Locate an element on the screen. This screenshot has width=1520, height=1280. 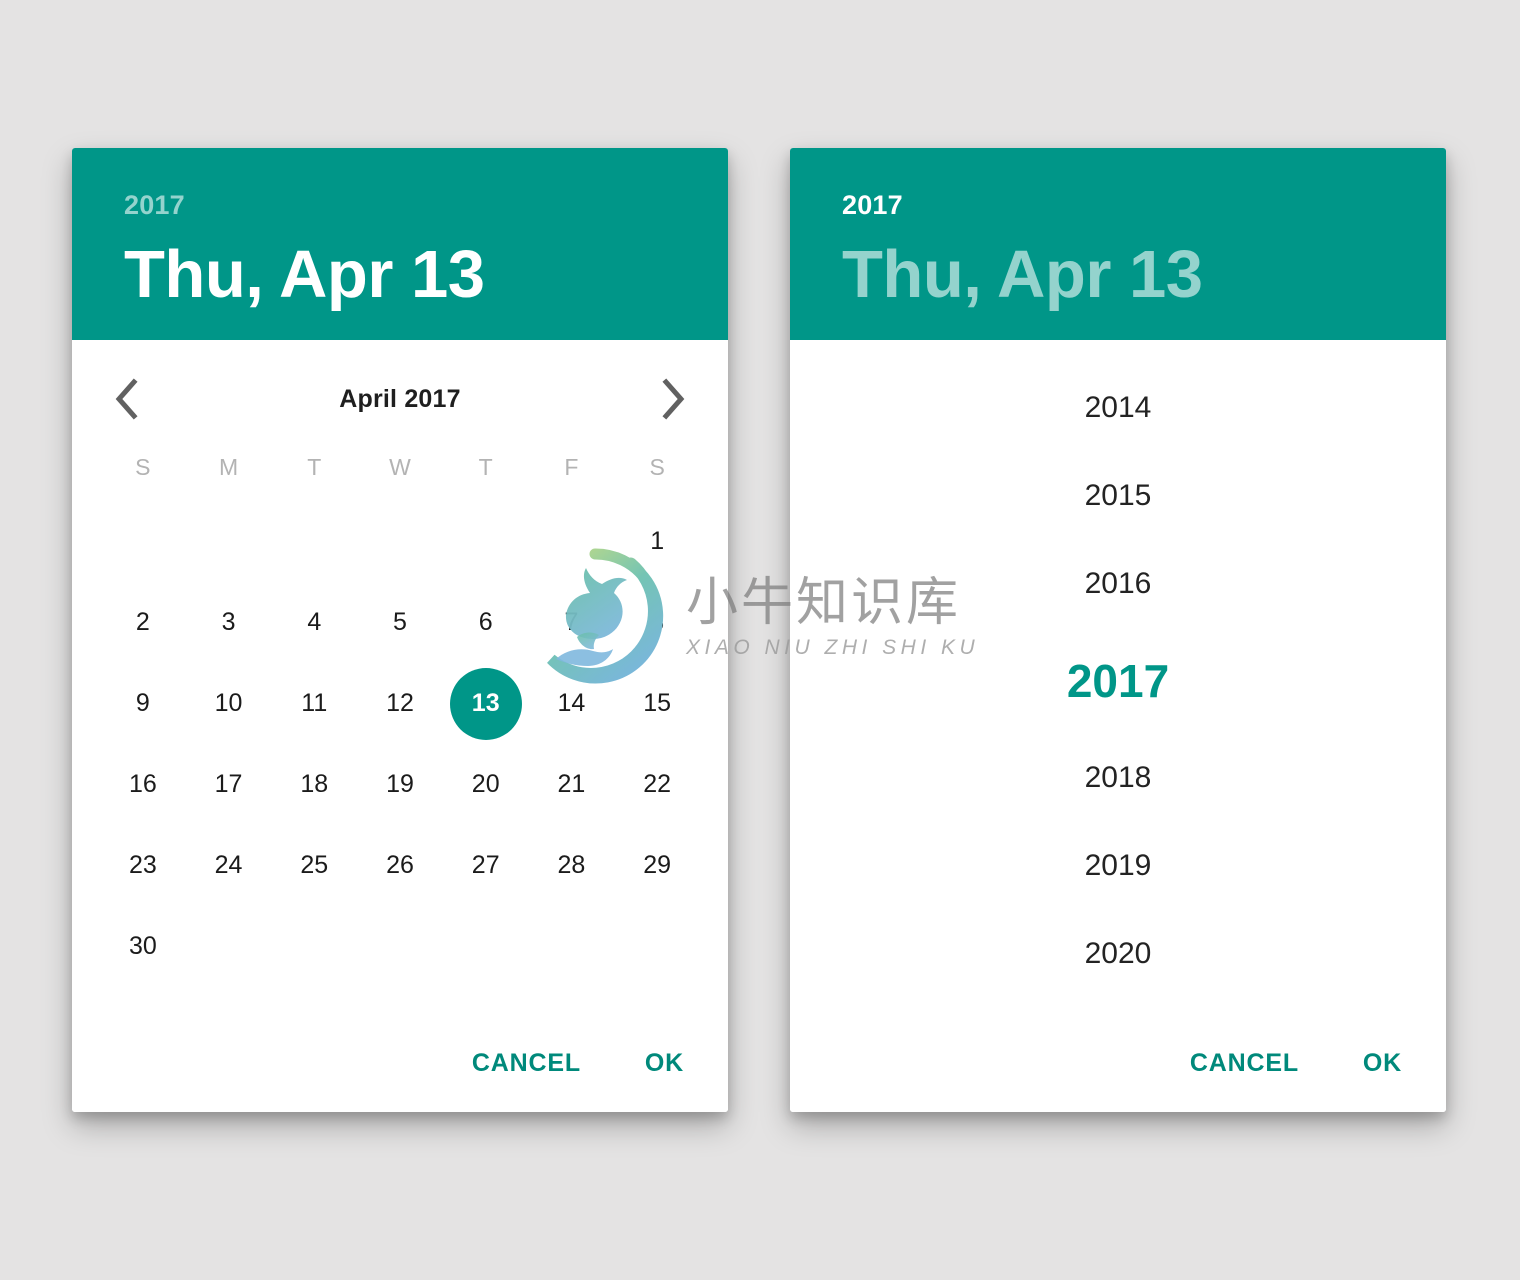
calendar-day-selected: 13 is located at coordinates (486, 703).